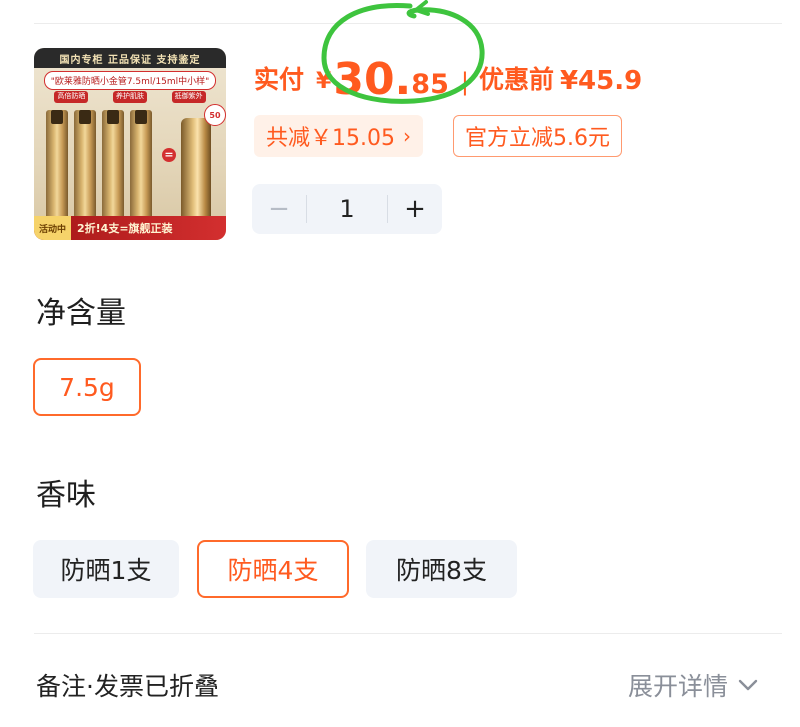  Describe the element at coordinates (748, 685) in the screenshot. I see `chevron-down-icon` at that location.